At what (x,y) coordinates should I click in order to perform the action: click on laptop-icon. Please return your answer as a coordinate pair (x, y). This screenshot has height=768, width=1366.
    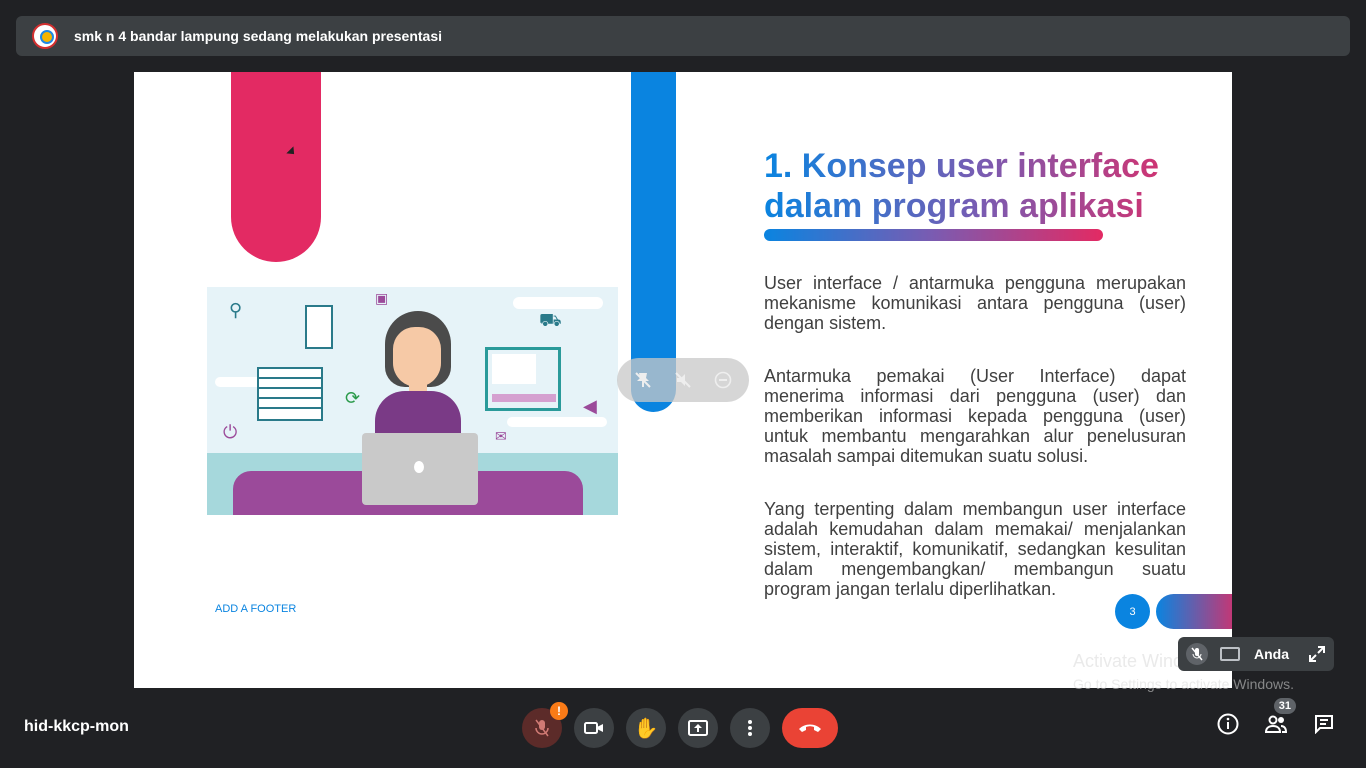
    Looking at the image, I should click on (420, 469).